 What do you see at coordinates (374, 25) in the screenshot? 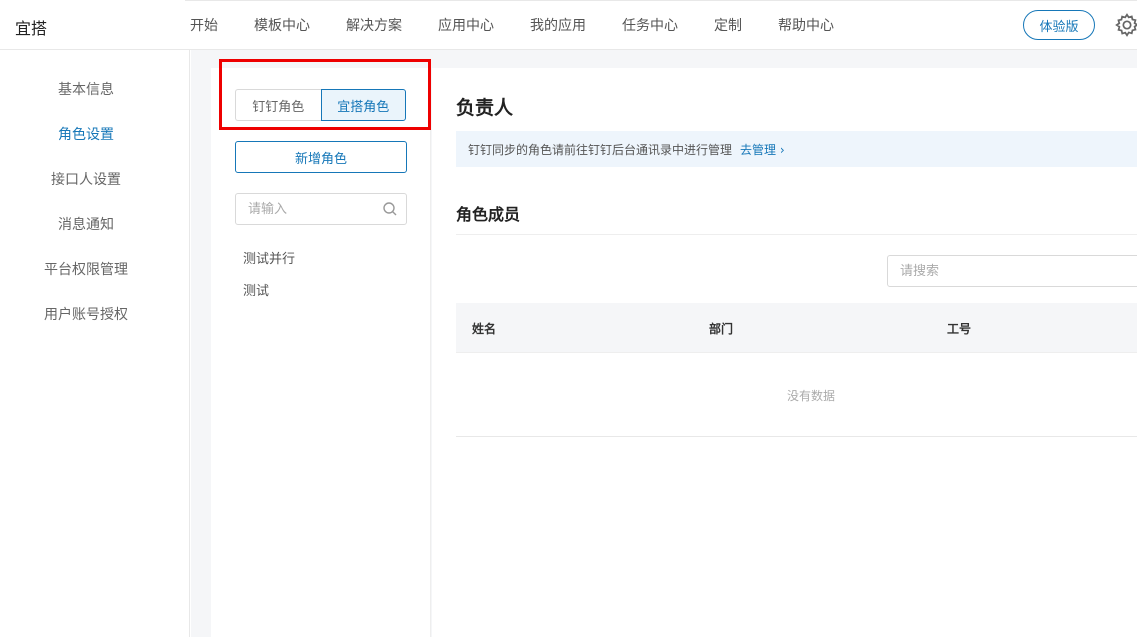
I see `nav-item-solutions: 解决方案` at bounding box center [374, 25].